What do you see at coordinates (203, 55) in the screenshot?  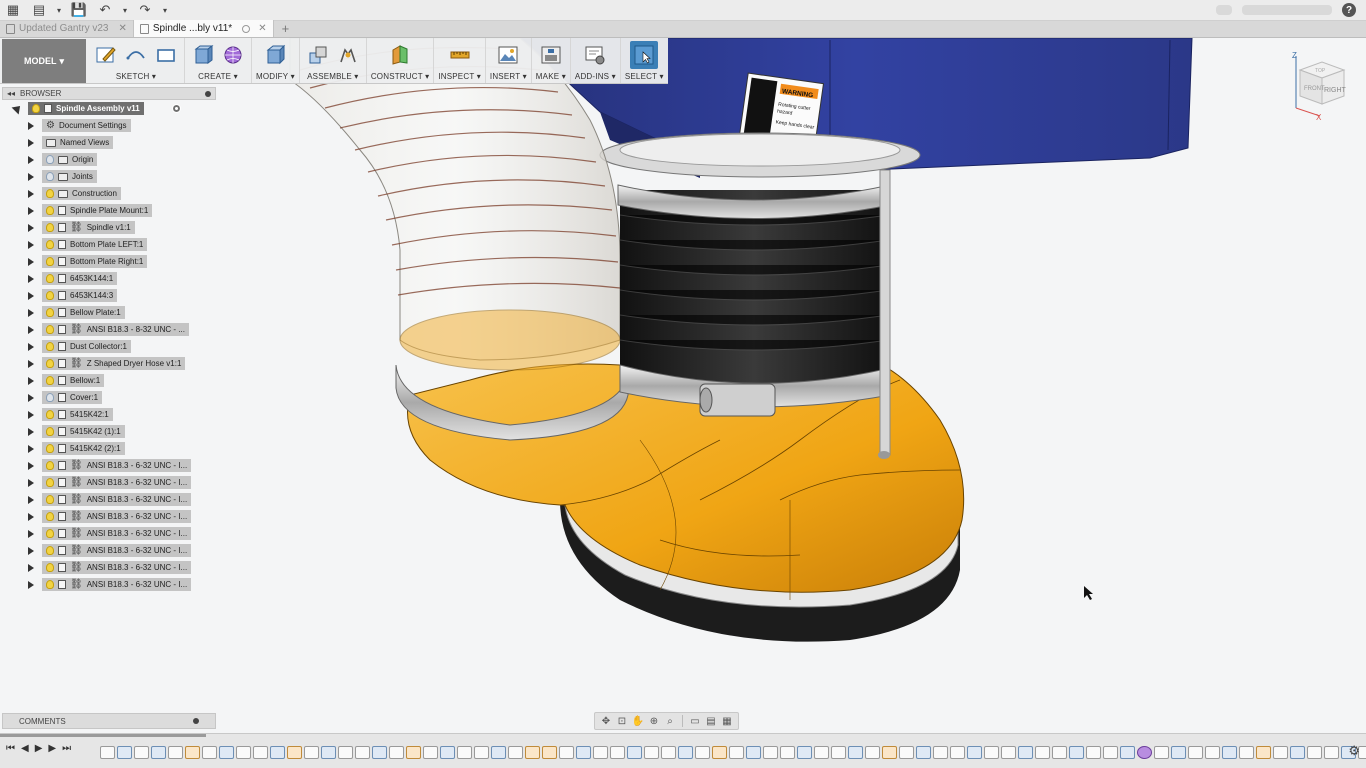 I see `extrude-icon` at bounding box center [203, 55].